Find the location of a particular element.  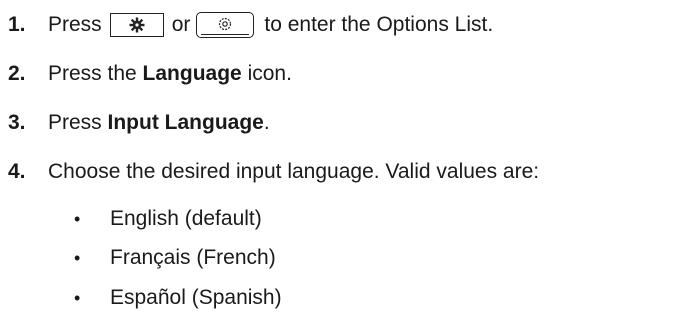

step-3: 3. Press Input Language . is located at coordinates (139, 123).